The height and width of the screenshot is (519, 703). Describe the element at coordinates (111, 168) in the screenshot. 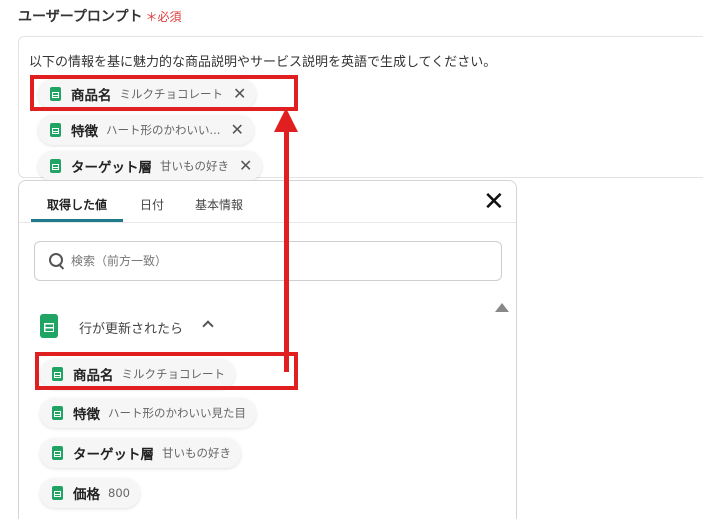

I see `chip-name: ターゲット層` at that location.